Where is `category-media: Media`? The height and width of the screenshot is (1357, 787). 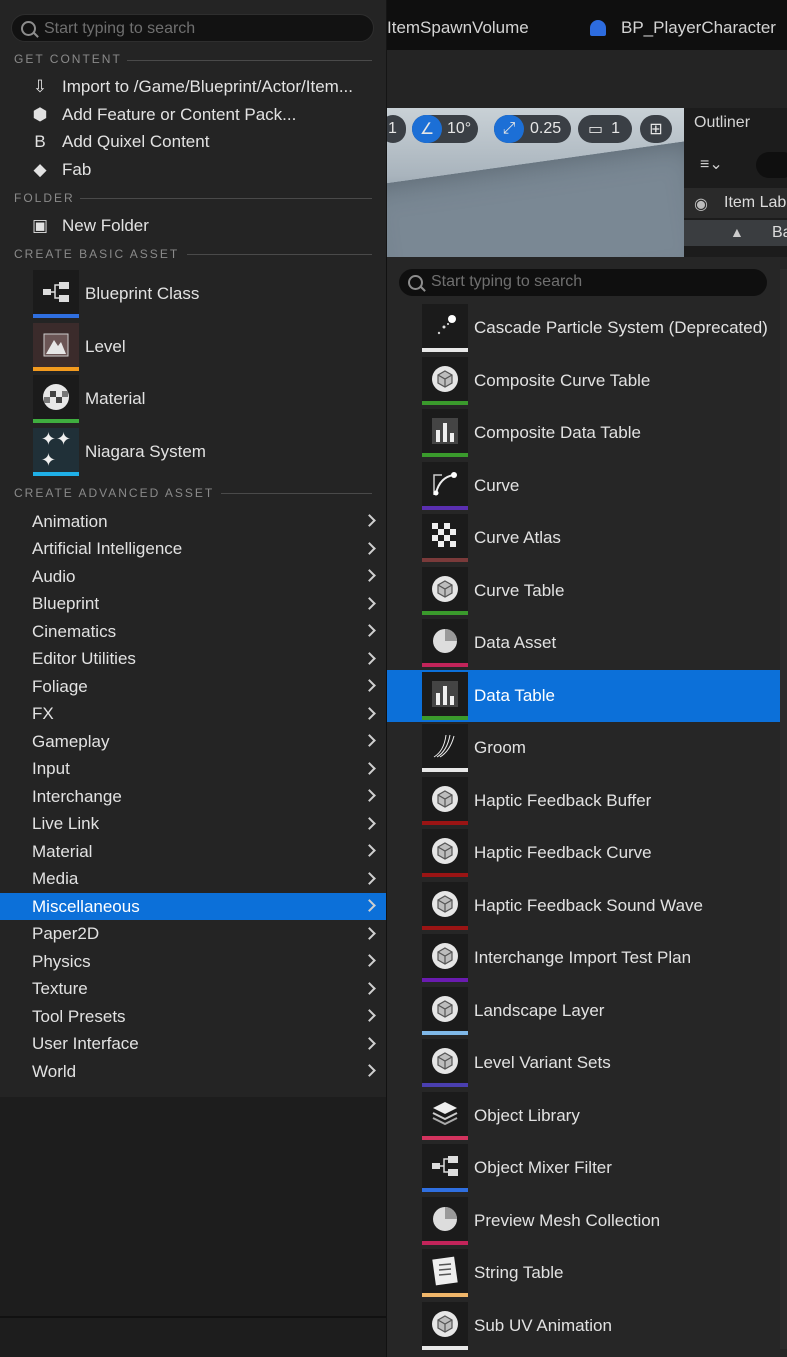 category-media: Media is located at coordinates (193, 879).